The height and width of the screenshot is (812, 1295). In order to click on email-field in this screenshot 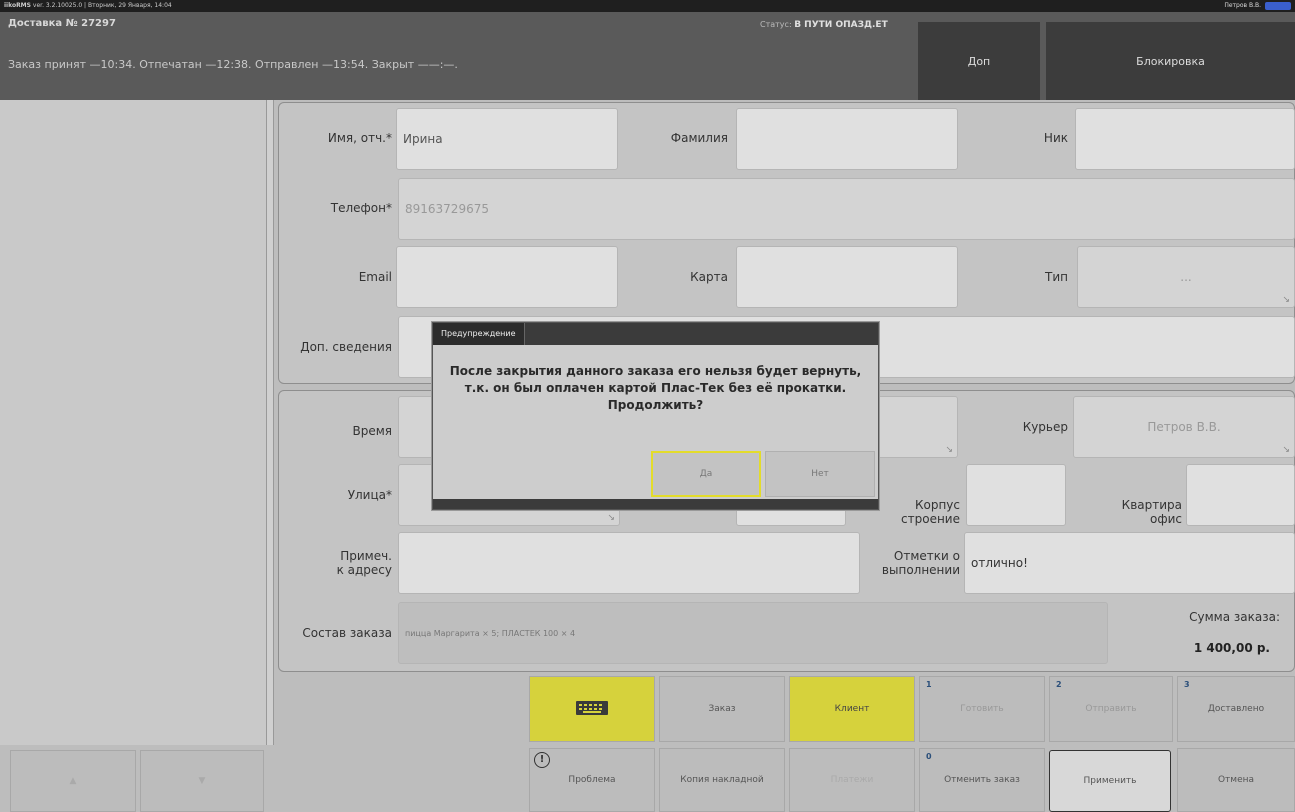, I will do `click(507, 277)`.